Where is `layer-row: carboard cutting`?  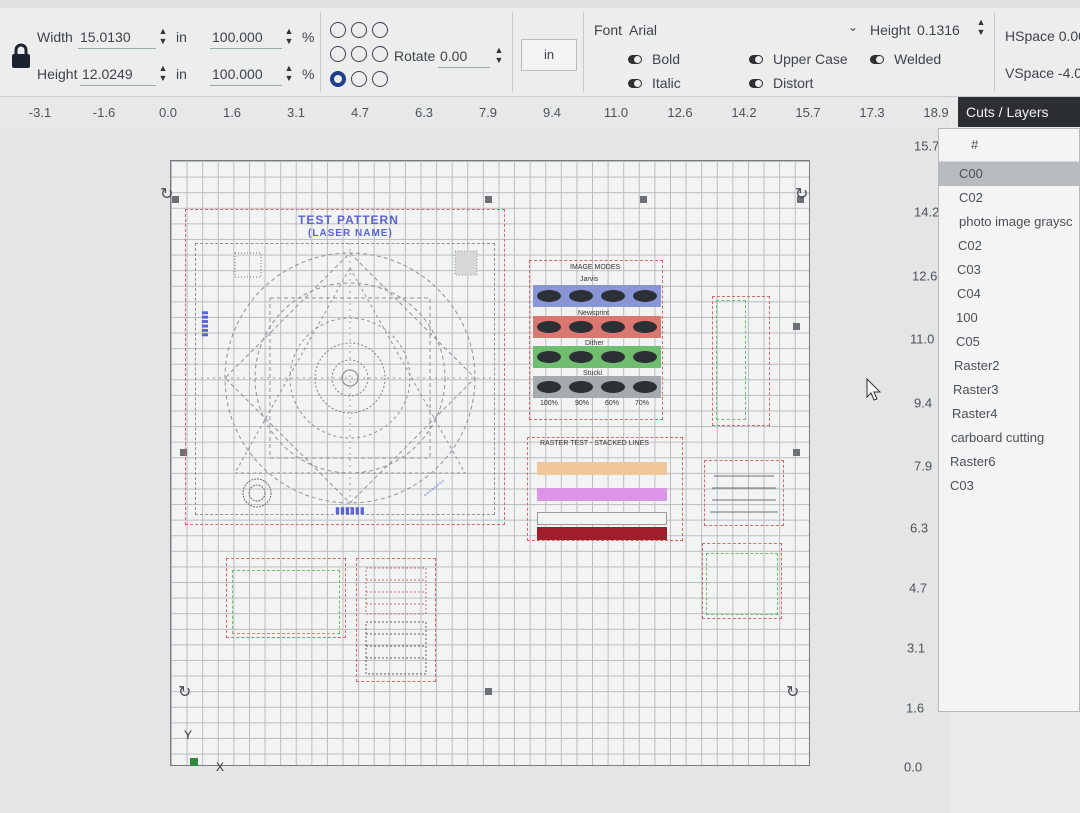 layer-row: carboard cutting is located at coordinates (1009, 438).